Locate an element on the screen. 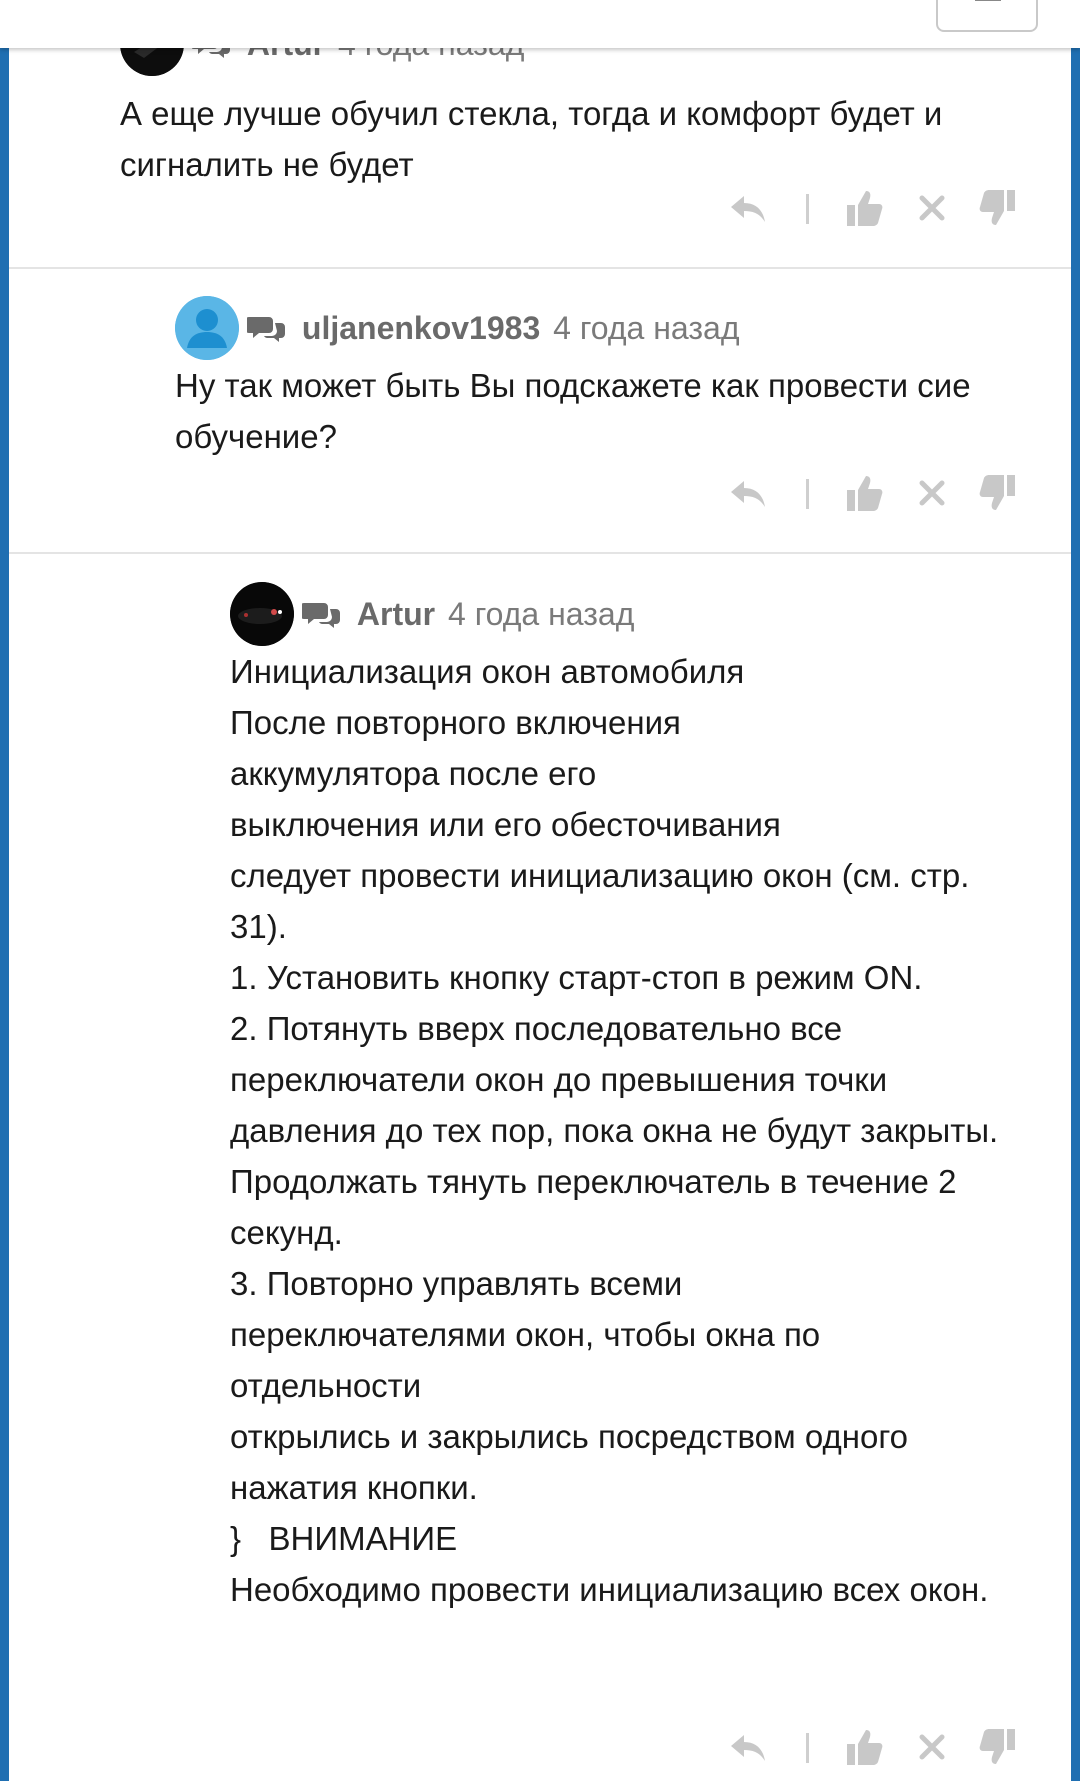 Image resolution: width=1080 pixels, height=1781 pixels. comment-author: Artur is located at coordinates (396, 614).